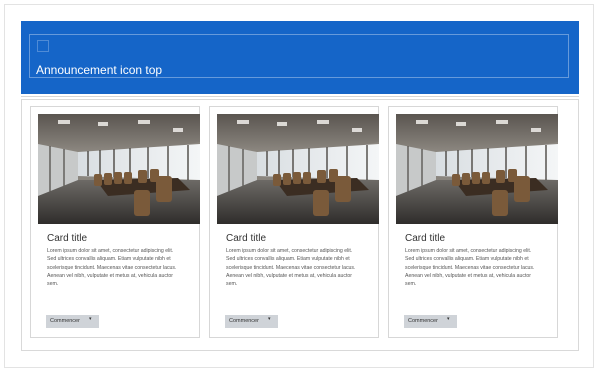 The height and width of the screenshot is (374, 600). What do you see at coordinates (300, 96) in the screenshot?
I see `divider` at bounding box center [300, 96].